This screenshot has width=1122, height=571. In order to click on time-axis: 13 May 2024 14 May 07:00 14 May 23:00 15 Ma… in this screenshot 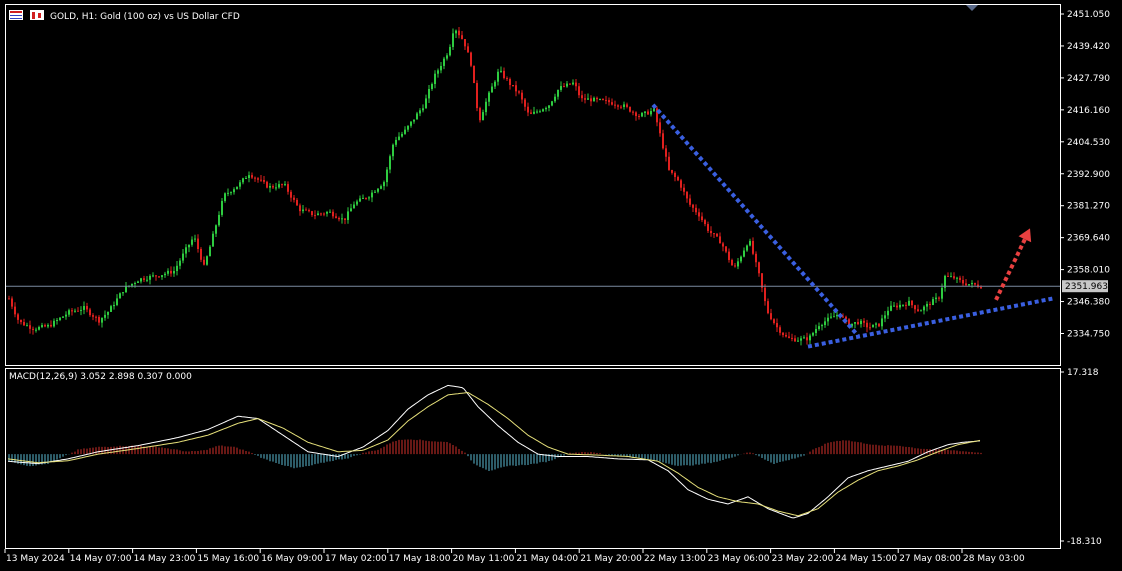, I will do `click(514, 556)`.